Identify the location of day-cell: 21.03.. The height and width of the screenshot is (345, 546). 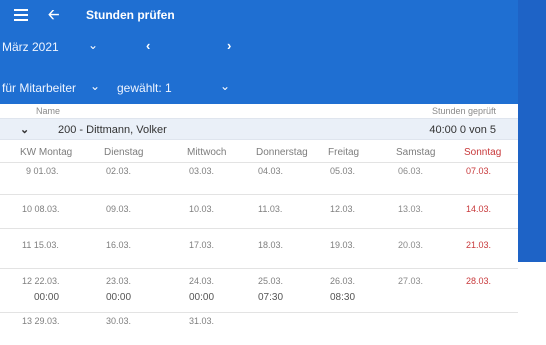
(478, 245).